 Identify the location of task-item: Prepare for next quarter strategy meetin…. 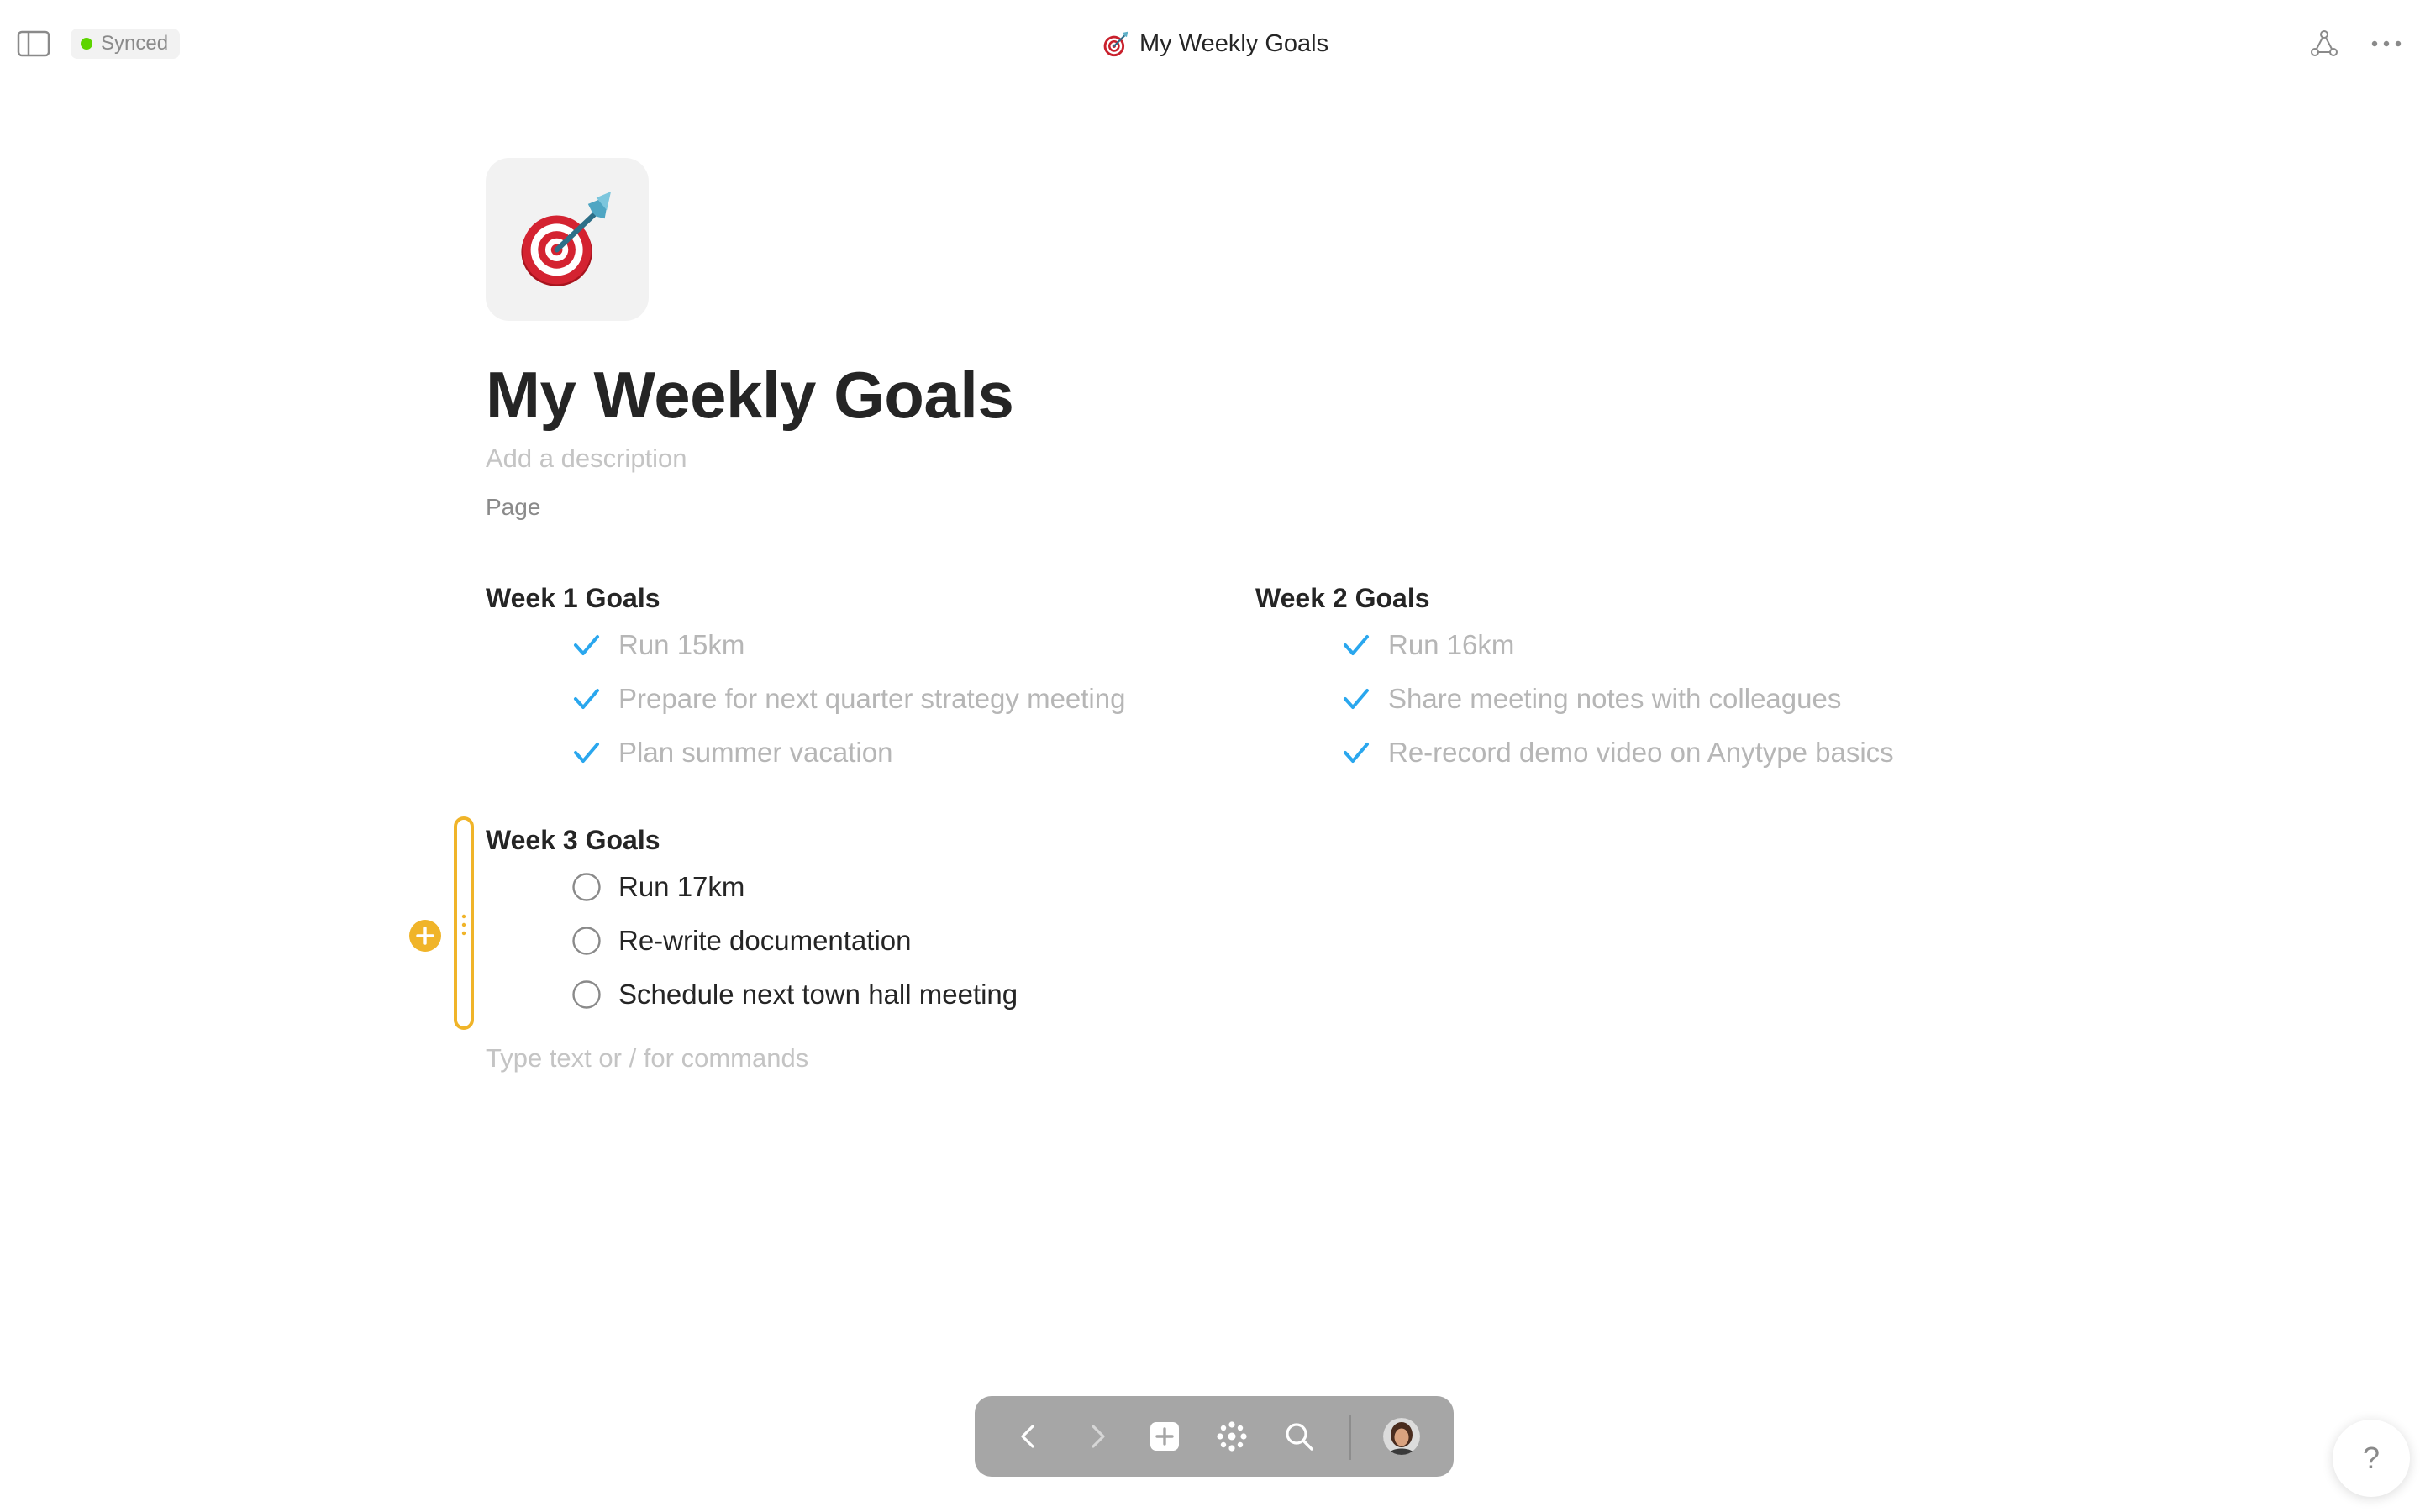
(822, 699).